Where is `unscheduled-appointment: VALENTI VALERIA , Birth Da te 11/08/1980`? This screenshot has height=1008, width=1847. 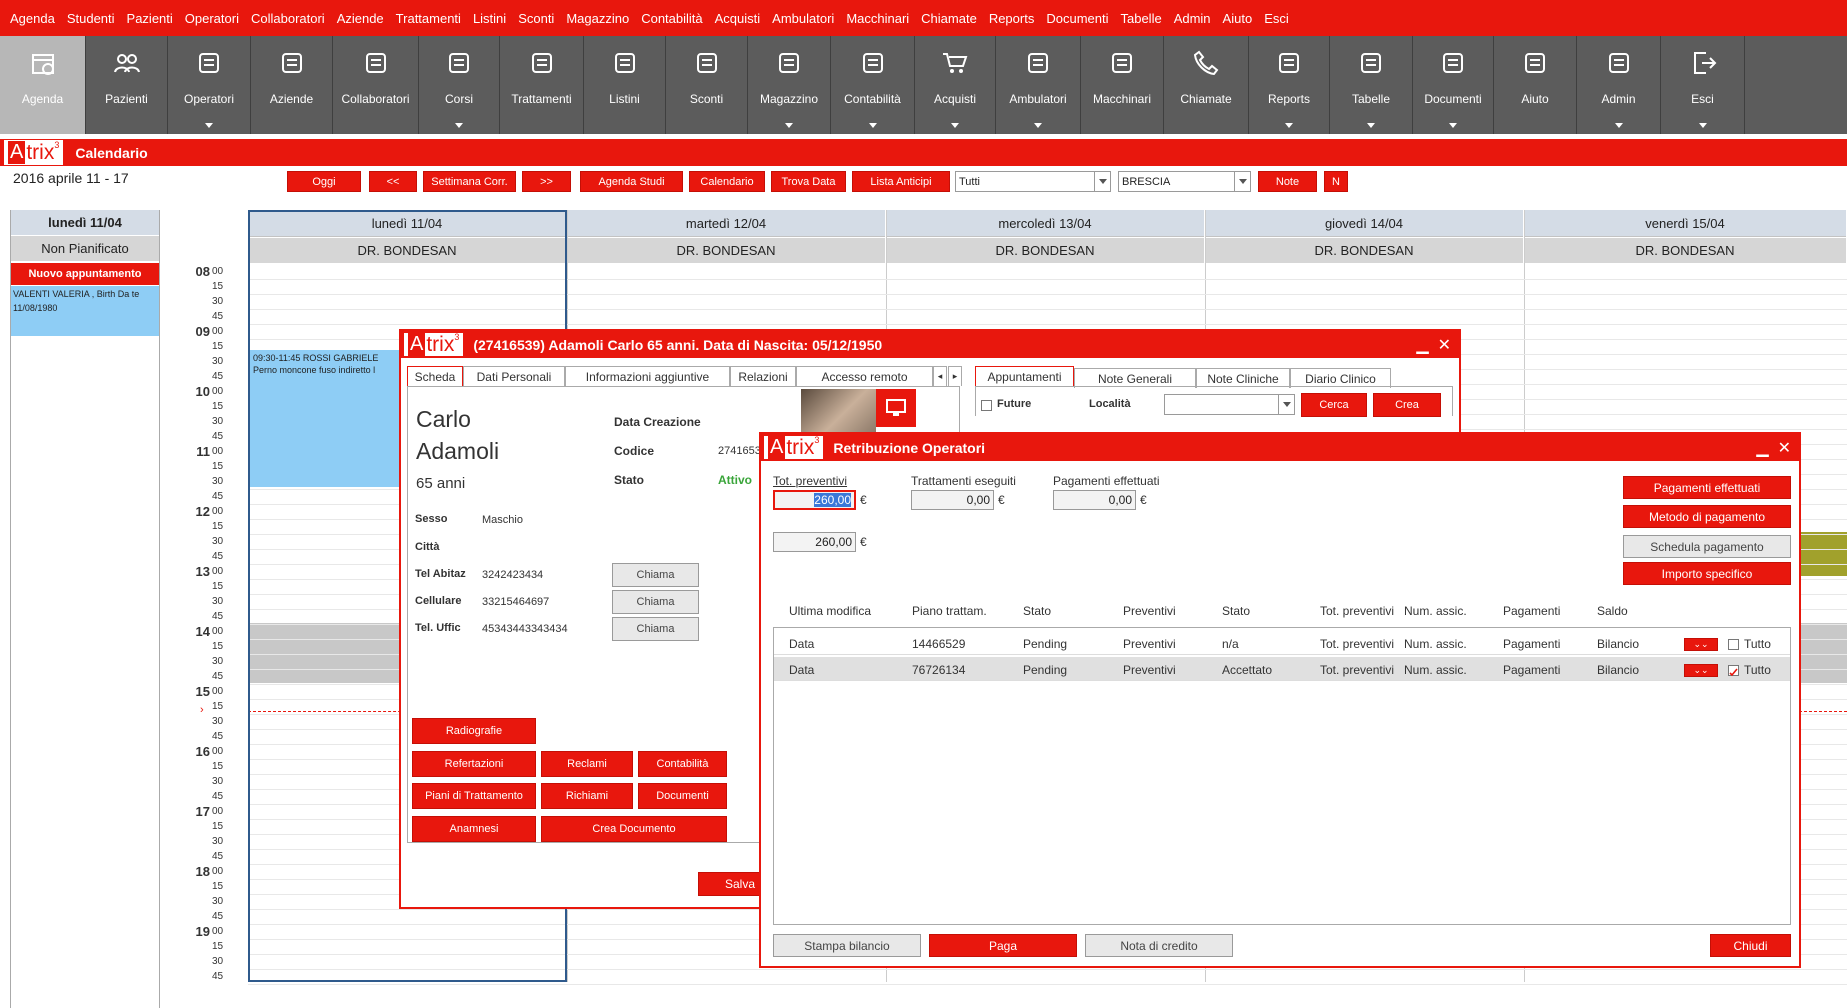 unscheduled-appointment: VALENTI VALERIA , Birth Da te 11/08/1980 is located at coordinates (85, 311).